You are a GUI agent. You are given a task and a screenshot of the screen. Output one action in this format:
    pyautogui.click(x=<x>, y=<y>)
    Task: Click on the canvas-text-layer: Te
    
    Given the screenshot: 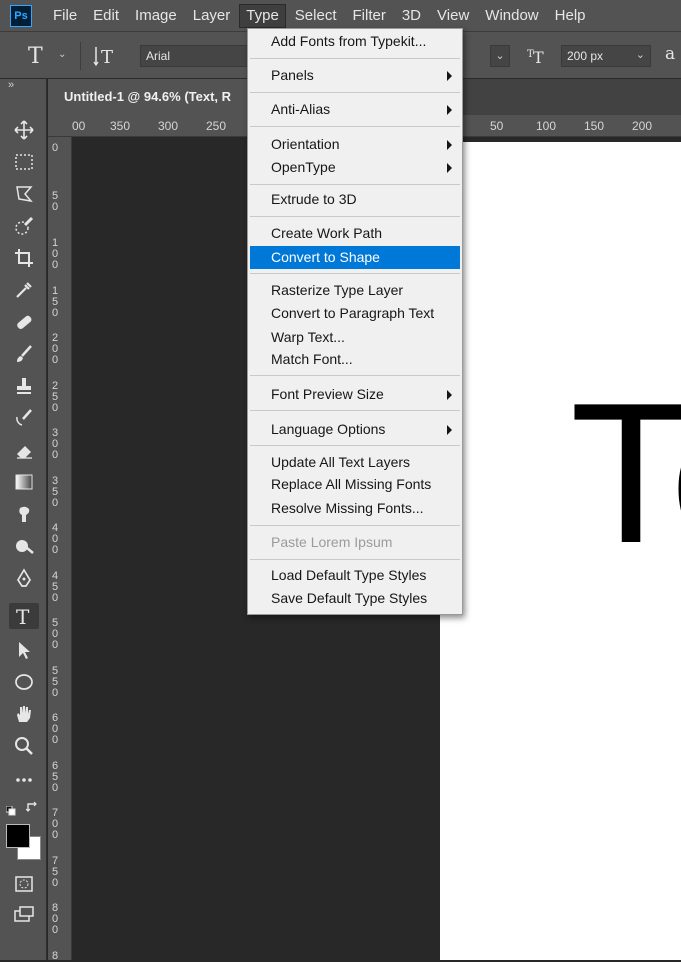 What is the action you would take?
    pyautogui.click(x=625, y=474)
    